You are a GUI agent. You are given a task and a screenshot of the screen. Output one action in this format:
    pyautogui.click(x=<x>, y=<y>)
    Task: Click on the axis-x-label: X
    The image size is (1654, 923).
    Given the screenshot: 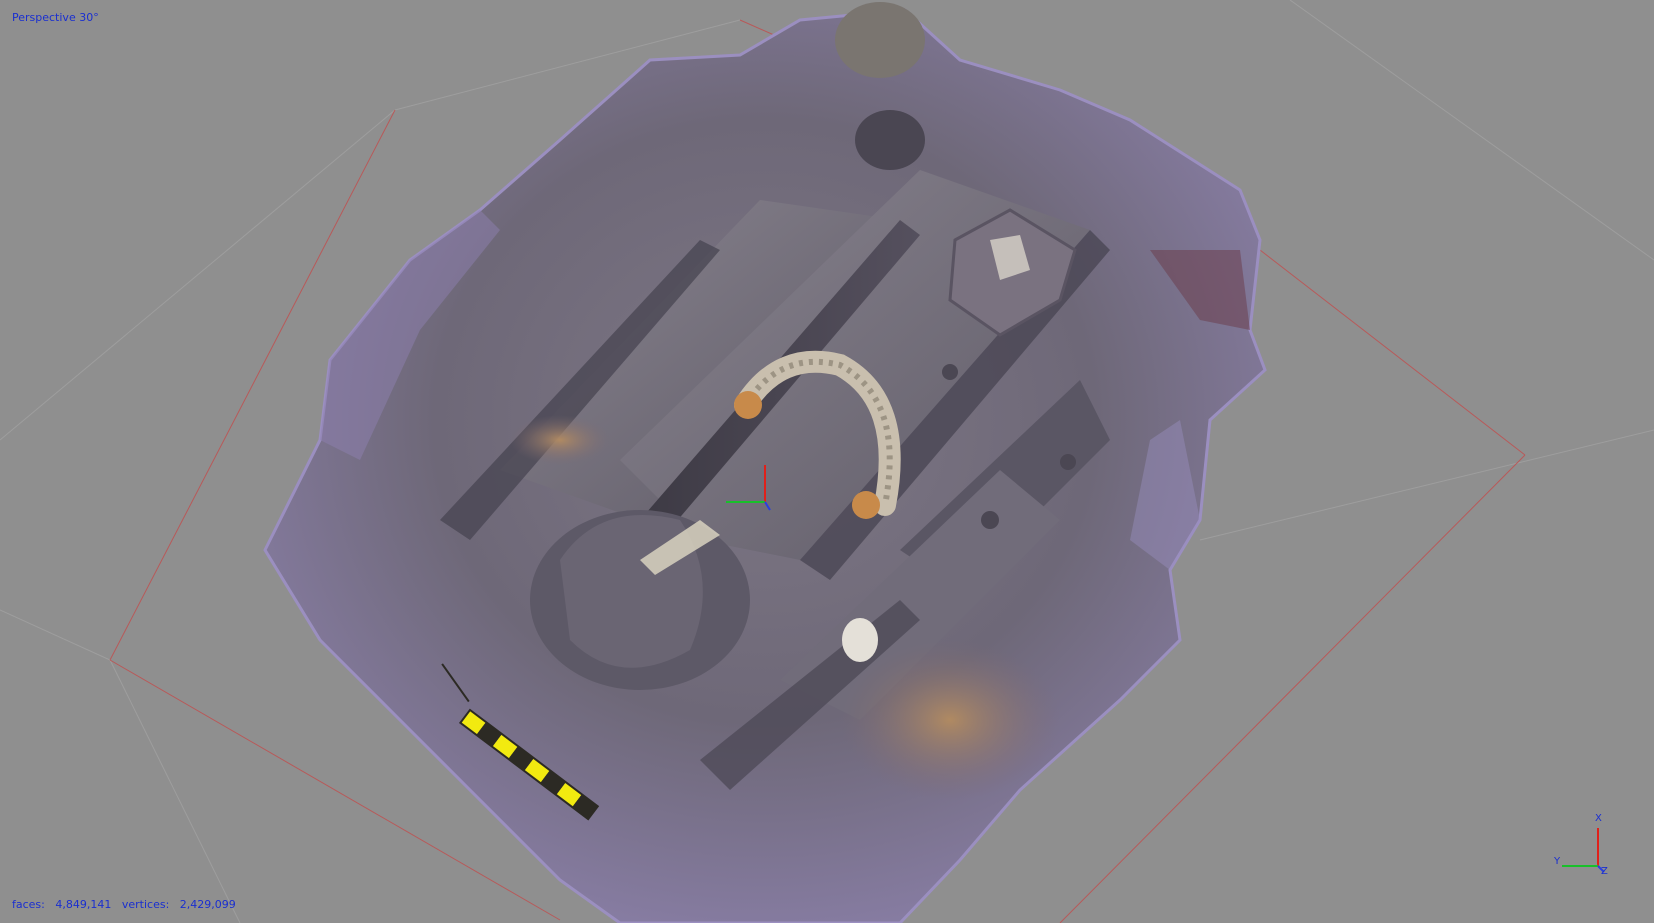 What is the action you would take?
    pyautogui.click(x=1598, y=818)
    